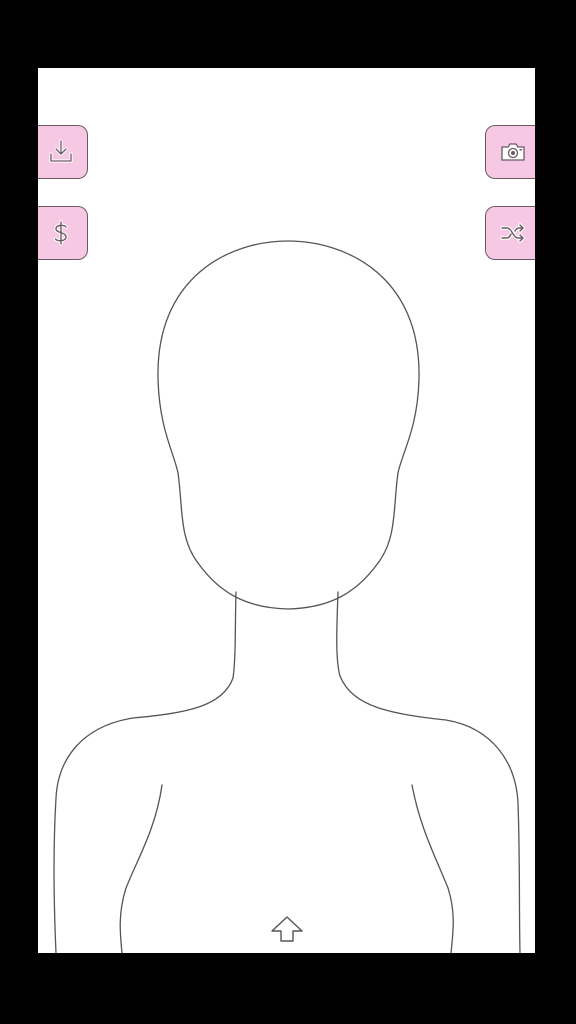 Image resolution: width=576 pixels, height=1024 pixels. What do you see at coordinates (432, 868) in the screenshot?
I see `mannequin-right-chest` at bounding box center [432, 868].